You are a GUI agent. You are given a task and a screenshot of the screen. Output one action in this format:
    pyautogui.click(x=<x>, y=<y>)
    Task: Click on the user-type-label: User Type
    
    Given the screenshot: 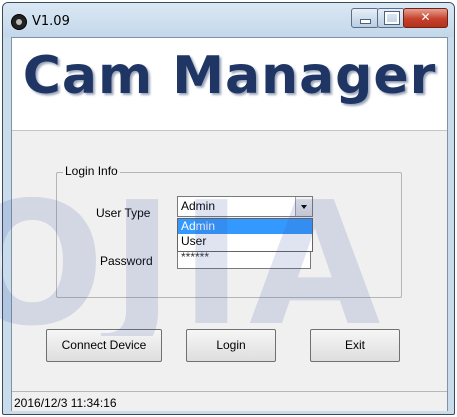 What is the action you would take?
    pyautogui.click(x=123, y=213)
    